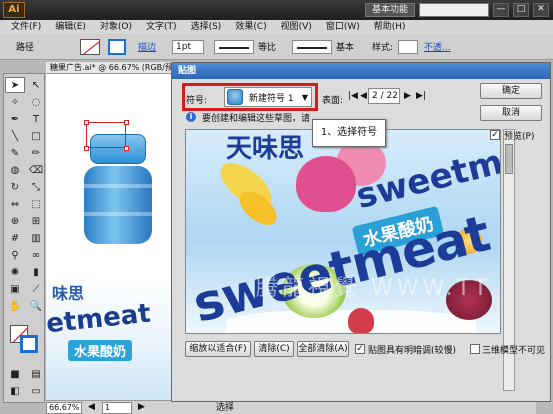 The image size is (553, 414). I want to click on next-artboard-icon: ▶, so click(141, 407).